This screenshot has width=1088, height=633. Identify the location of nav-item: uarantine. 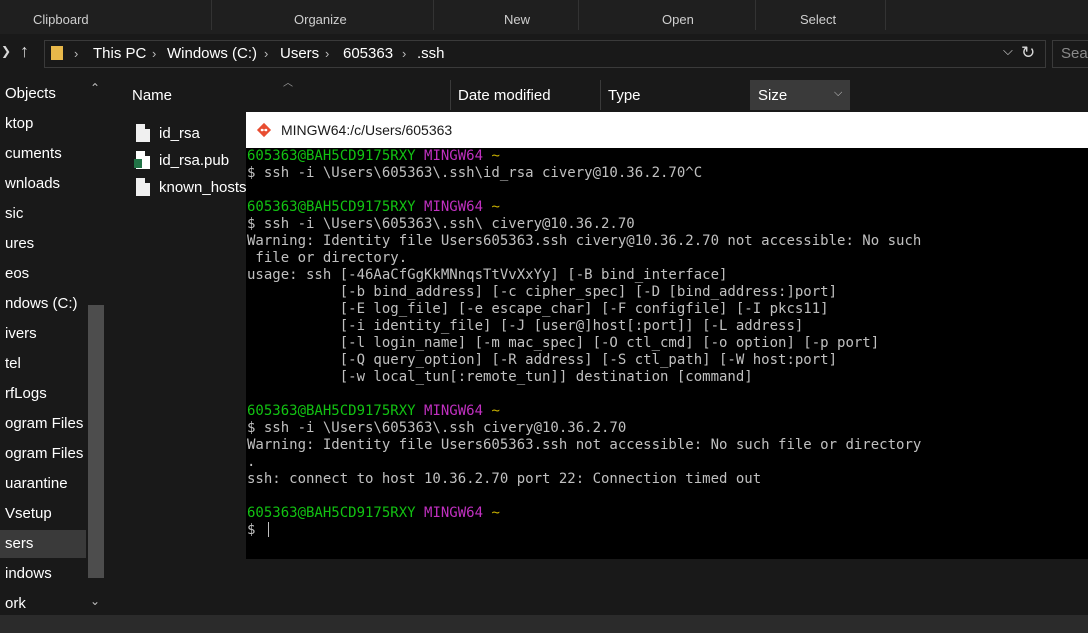
(43, 484).